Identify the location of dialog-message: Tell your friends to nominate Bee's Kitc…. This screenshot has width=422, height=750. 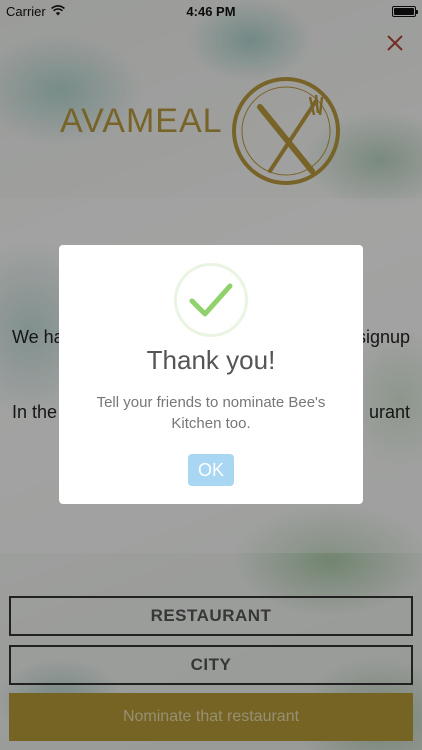
(211, 413).